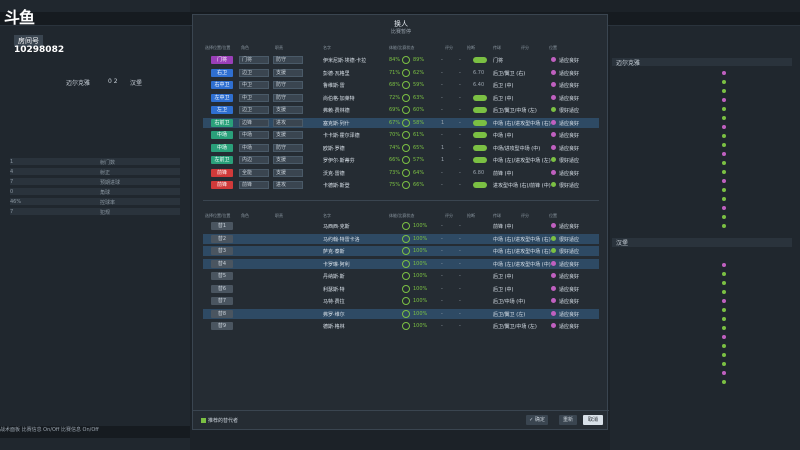  I want to click on fitness-percent: 72%, so click(395, 97).